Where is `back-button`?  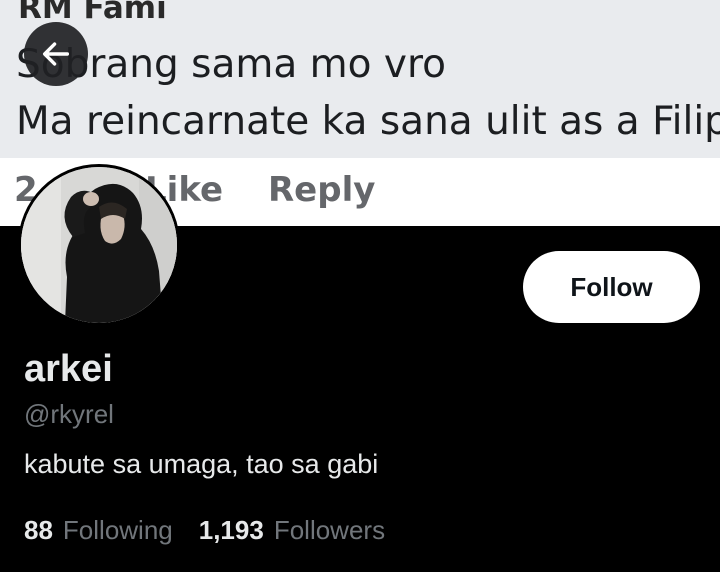 back-button is located at coordinates (56, 54).